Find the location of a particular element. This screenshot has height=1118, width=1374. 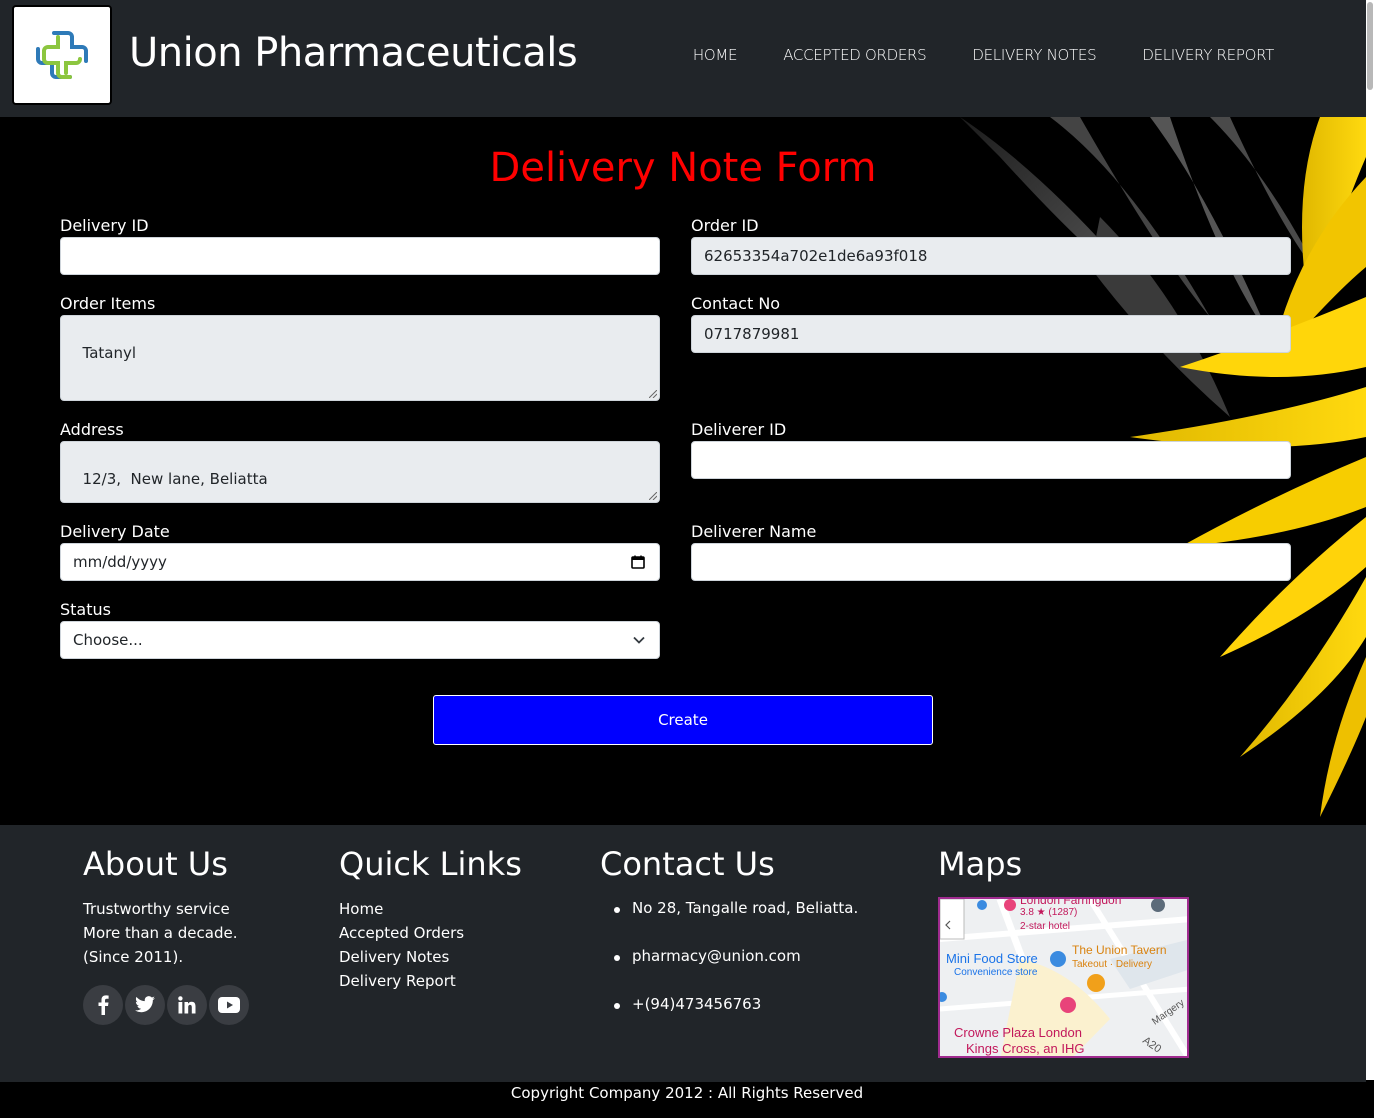

contact-us-heading: Contact Us is located at coordinates (687, 864).